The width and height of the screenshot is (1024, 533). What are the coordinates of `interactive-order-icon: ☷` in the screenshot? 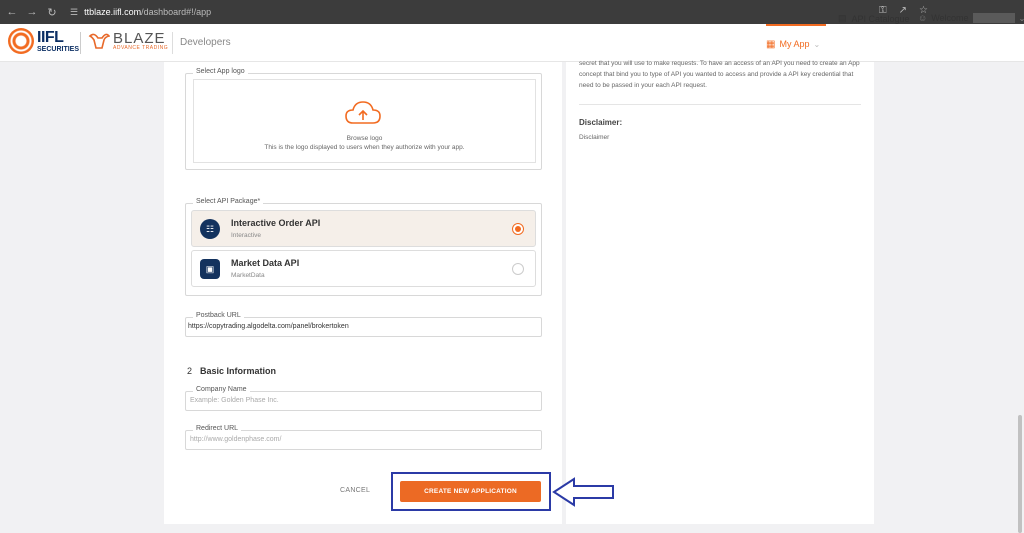 It's located at (210, 229).